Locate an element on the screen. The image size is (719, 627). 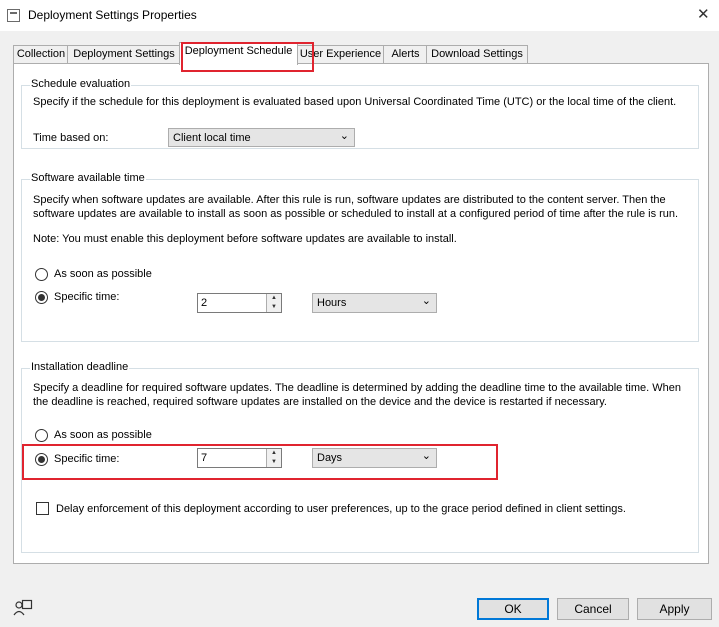
schedule-evaluation-title: Schedule evaluation is located at coordinates (81, 84).